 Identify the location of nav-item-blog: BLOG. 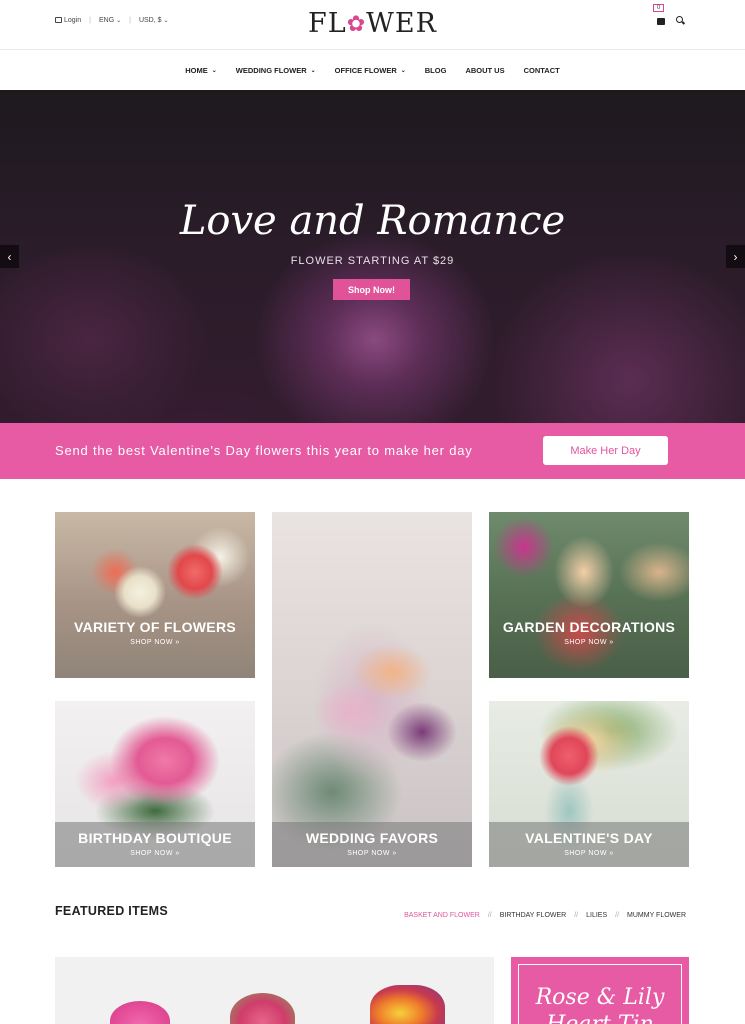
(436, 70).